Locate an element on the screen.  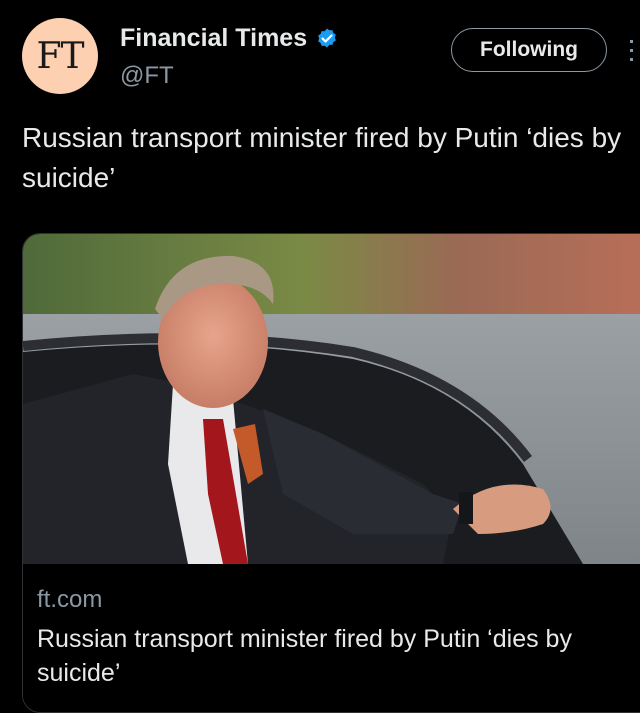
following-button: Following is located at coordinates (529, 50).